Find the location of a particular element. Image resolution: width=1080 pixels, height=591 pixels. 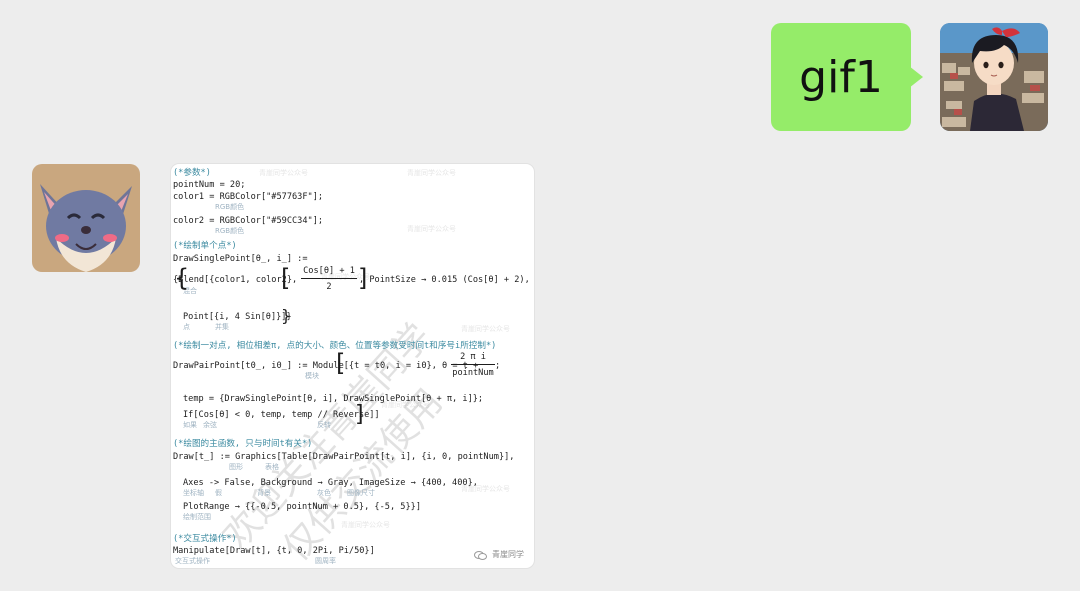

code-comment: (*绘制单个点*) is located at coordinates (205, 246).